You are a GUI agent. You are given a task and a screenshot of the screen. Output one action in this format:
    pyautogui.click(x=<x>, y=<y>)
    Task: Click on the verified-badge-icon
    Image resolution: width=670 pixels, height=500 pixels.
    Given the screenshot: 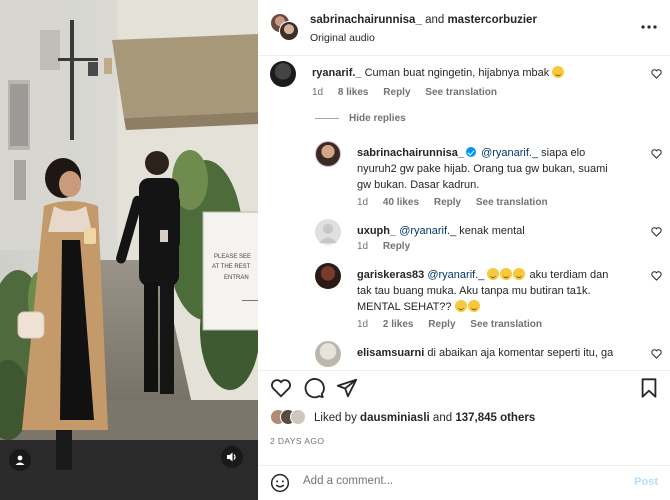 What is the action you would take?
    pyautogui.click(x=471, y=152)
    